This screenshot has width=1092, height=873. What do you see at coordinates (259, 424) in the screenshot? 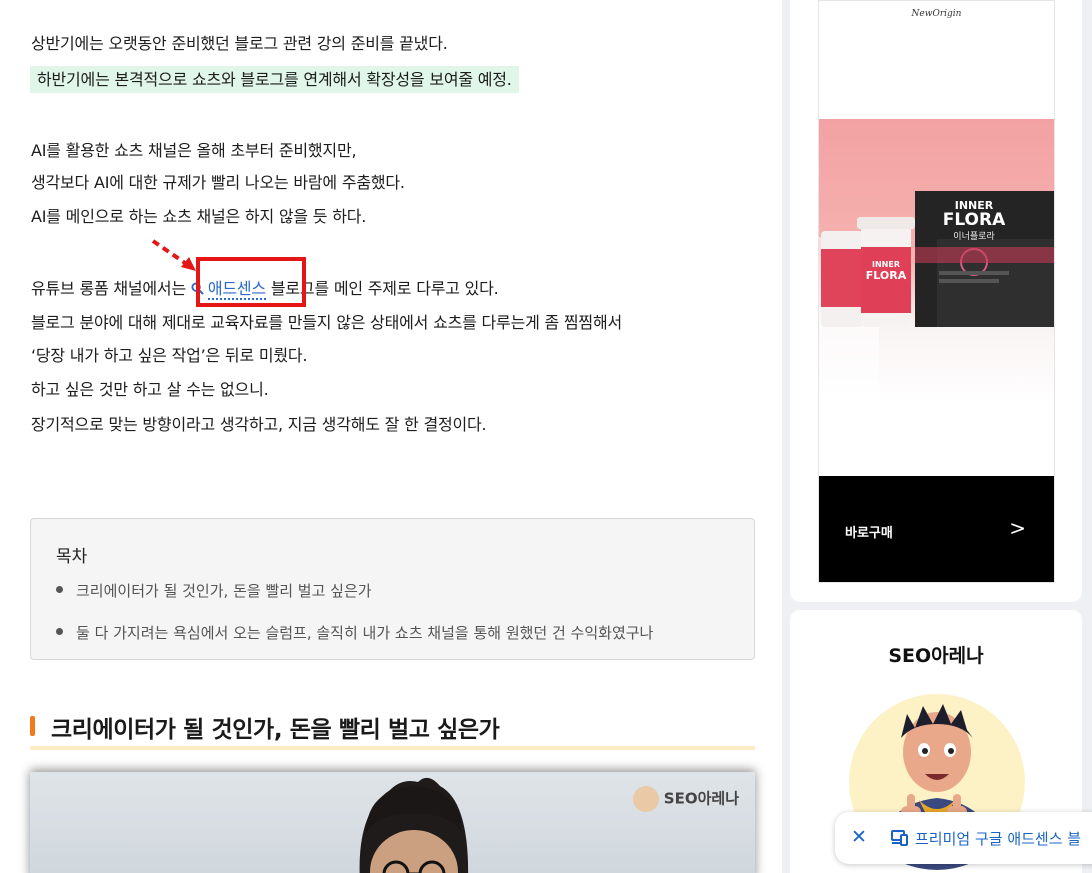
I see `paragraph: 장기적으로 맞는 방향이라고 생각하고, 지금 생각해도 잘 한 결정이다.` at bounding box center [259, 424].